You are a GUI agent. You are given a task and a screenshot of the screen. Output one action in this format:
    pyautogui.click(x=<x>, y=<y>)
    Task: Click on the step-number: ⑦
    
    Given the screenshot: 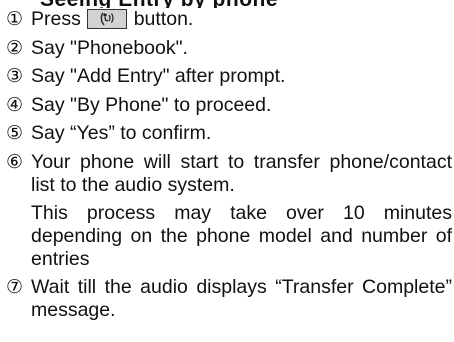 What is the action you would take?
    pyautogui.click(x=15, y=287)
    